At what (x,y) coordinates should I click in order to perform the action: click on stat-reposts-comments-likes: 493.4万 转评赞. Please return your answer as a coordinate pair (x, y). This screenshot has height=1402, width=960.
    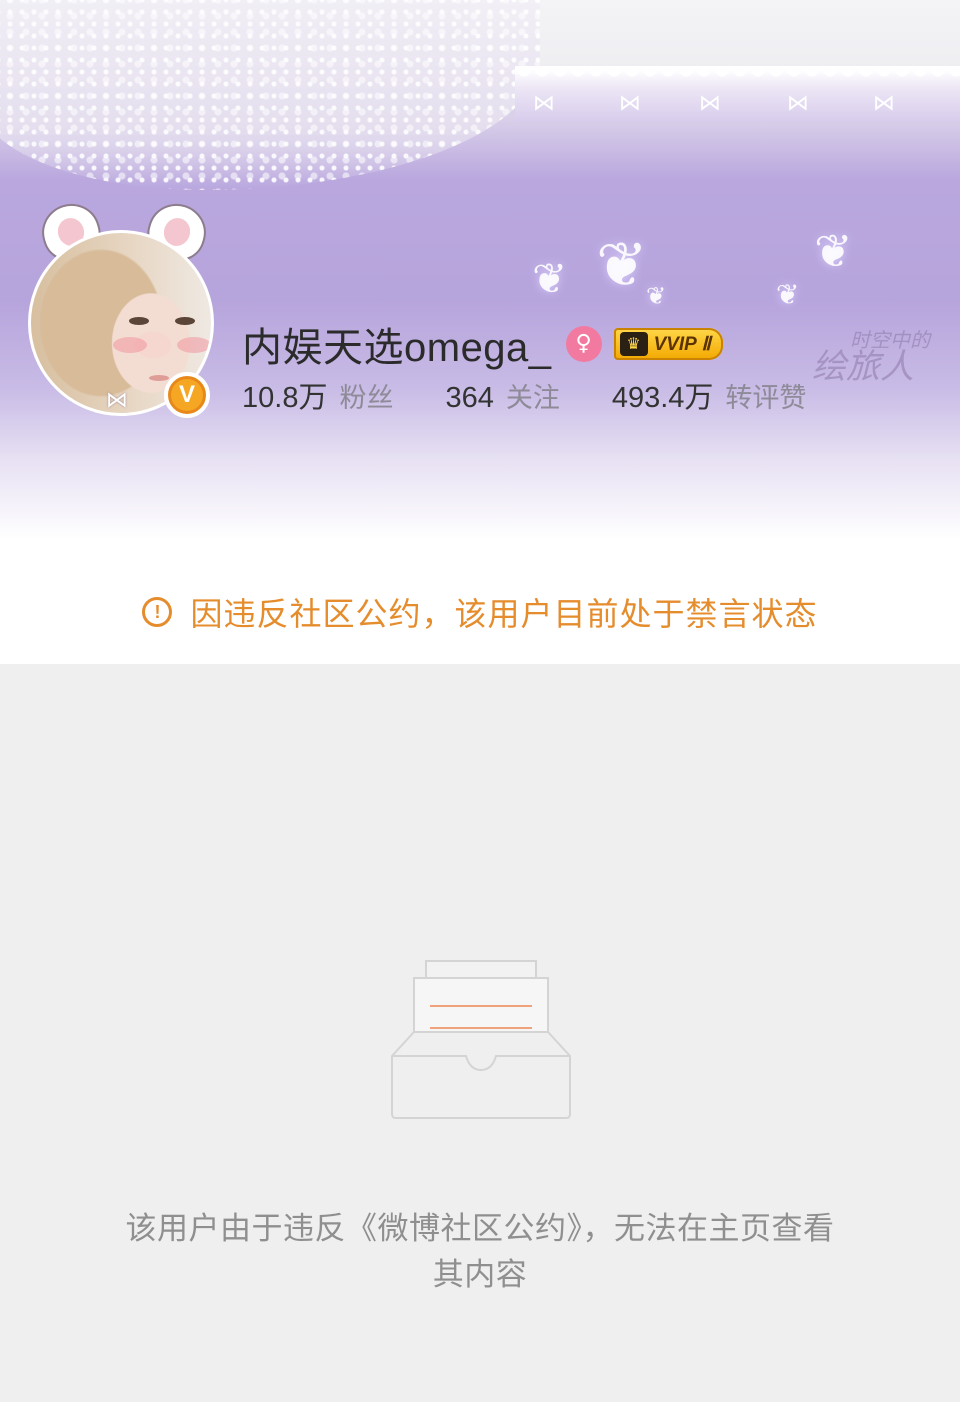
    Looking at the image, I should click on (709, 395).